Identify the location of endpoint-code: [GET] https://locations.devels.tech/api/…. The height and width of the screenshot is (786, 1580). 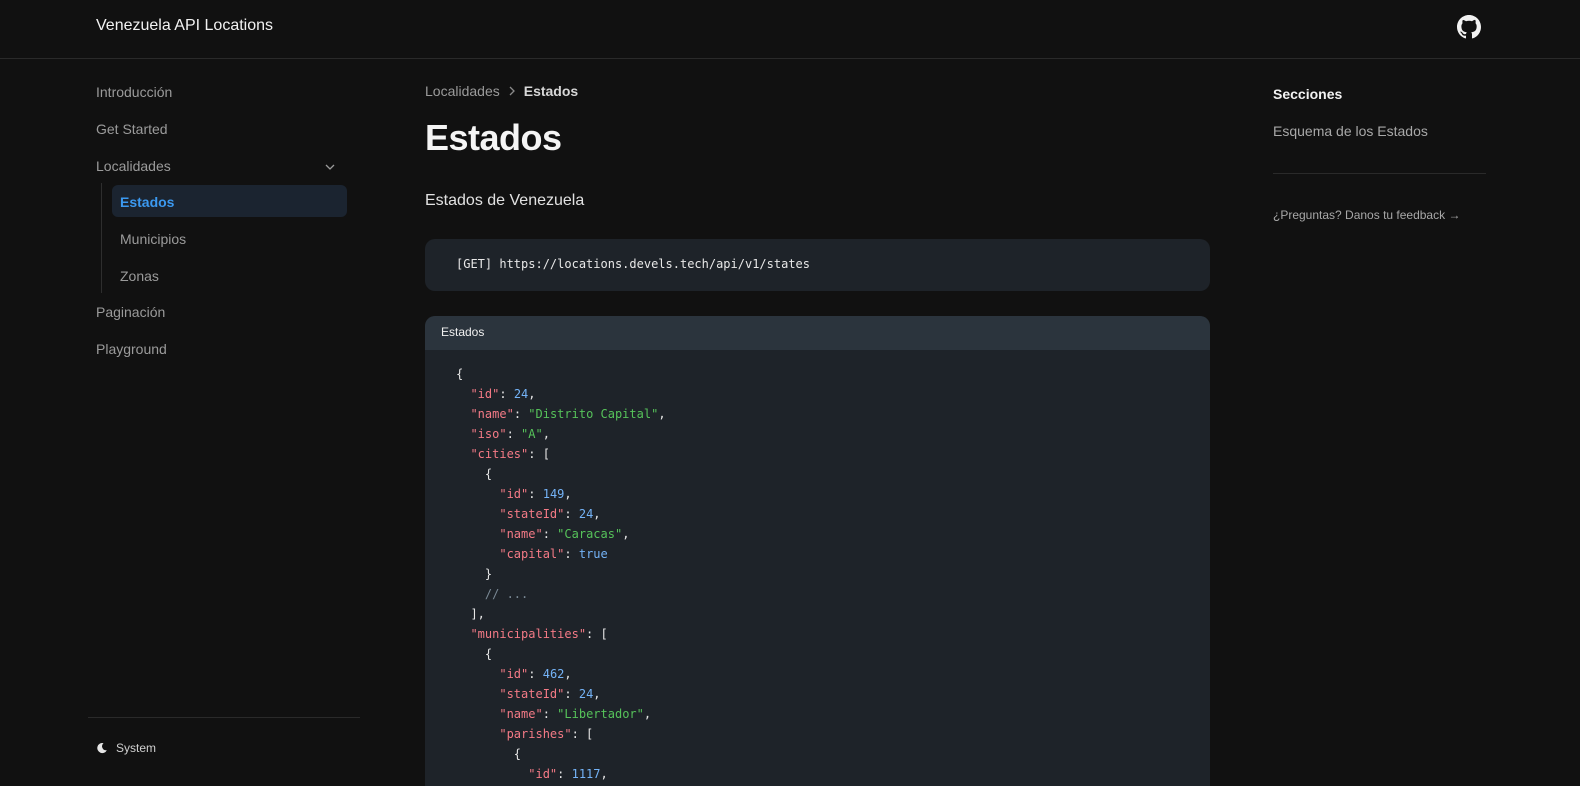
(817, 265).